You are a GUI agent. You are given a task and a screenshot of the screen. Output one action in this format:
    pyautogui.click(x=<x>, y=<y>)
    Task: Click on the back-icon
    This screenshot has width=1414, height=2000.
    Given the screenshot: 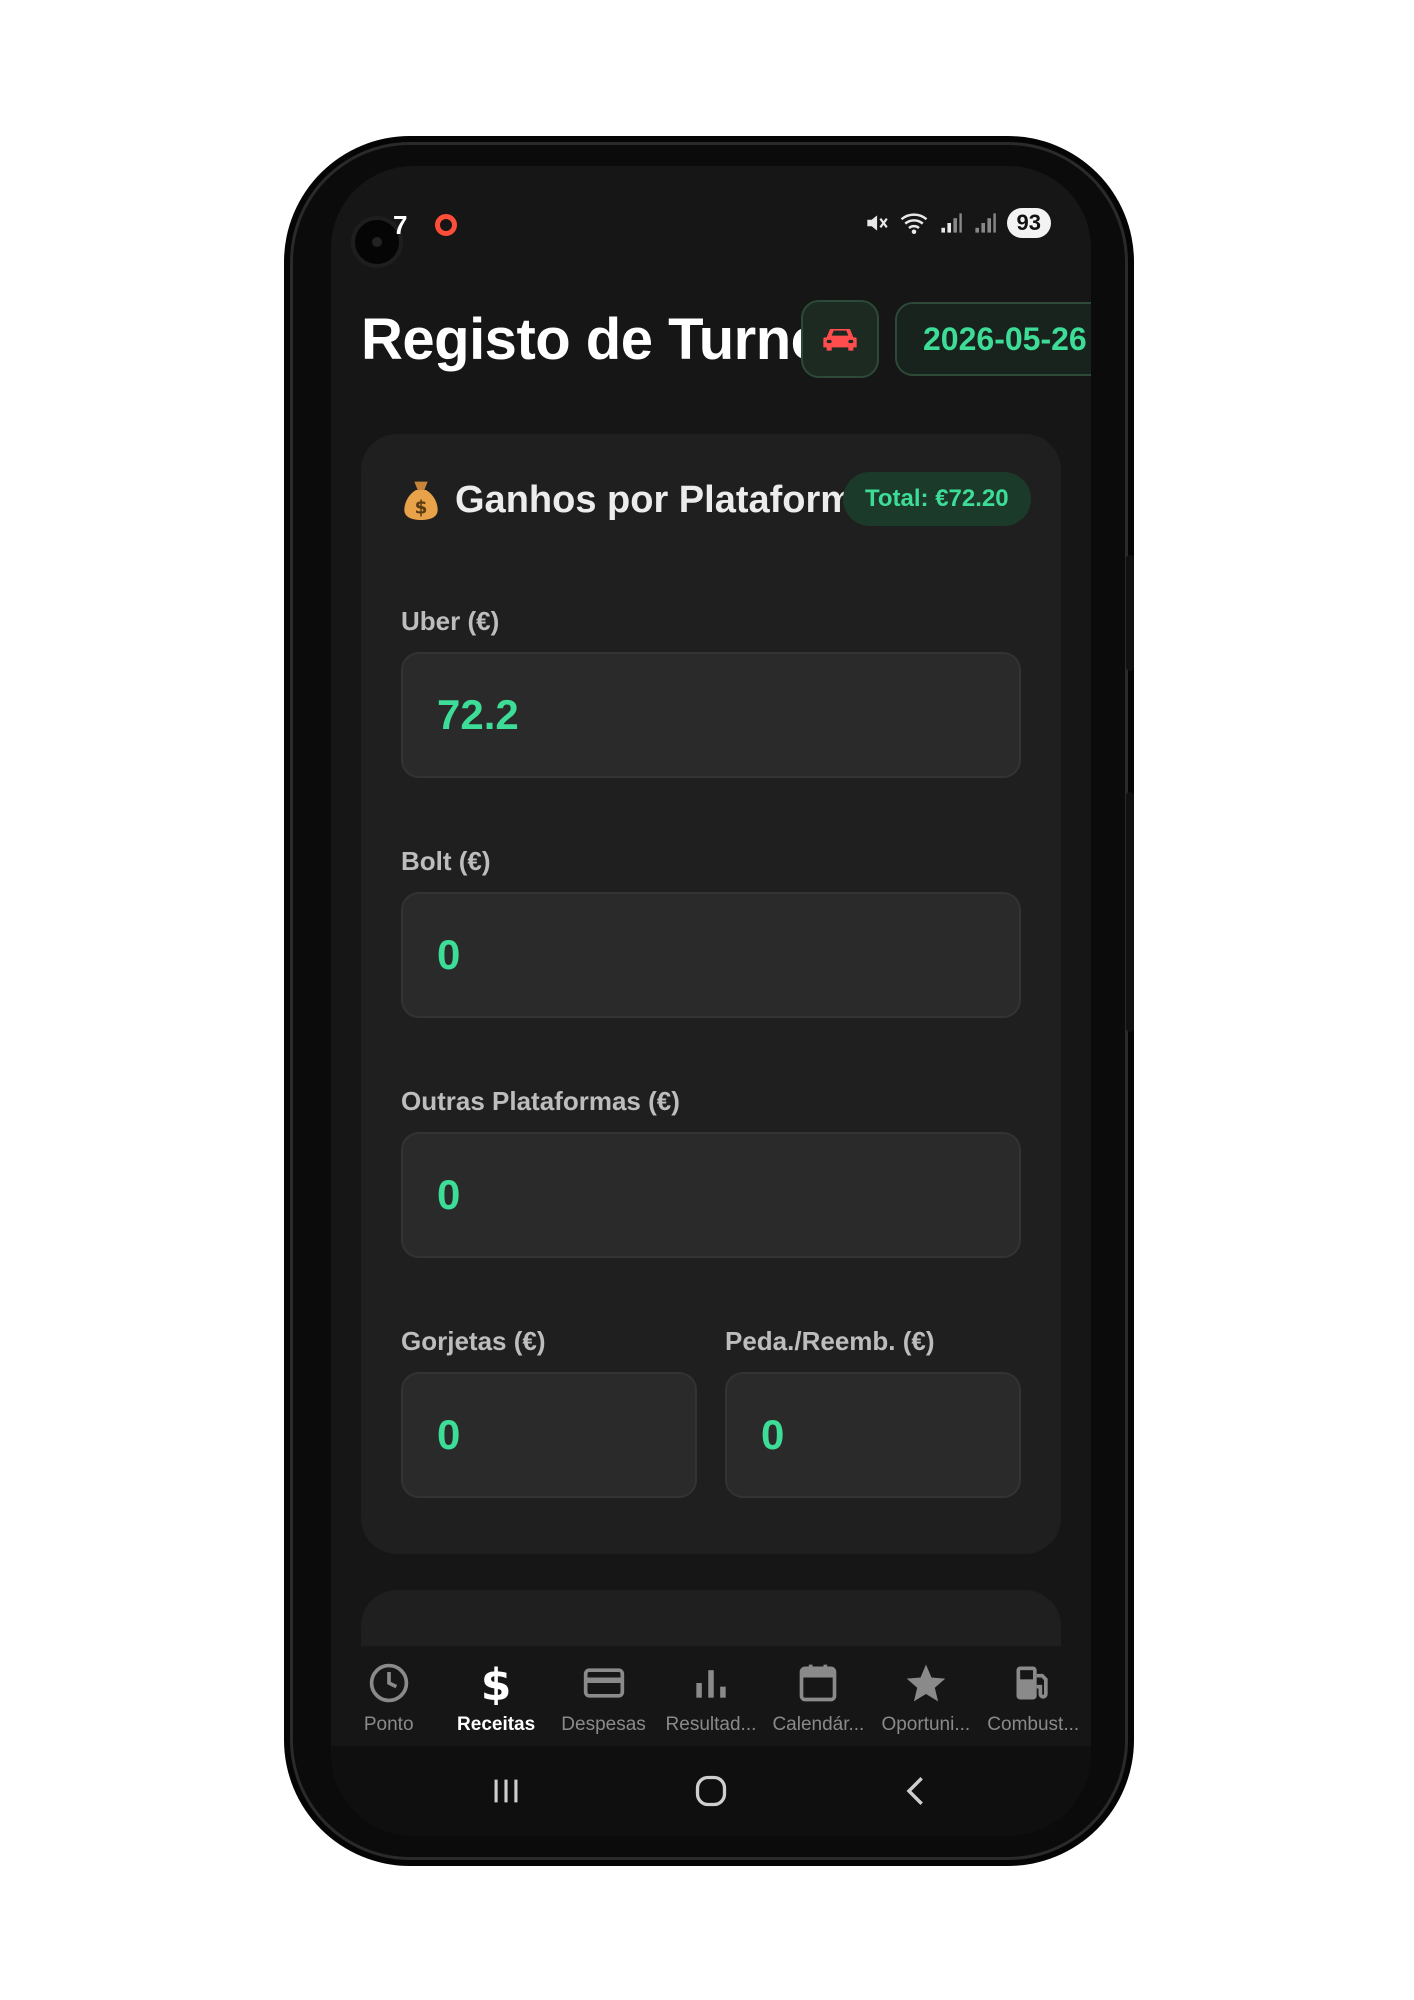 What is the action you would take?
    pyautogui.click(x=916, y=1791)
    